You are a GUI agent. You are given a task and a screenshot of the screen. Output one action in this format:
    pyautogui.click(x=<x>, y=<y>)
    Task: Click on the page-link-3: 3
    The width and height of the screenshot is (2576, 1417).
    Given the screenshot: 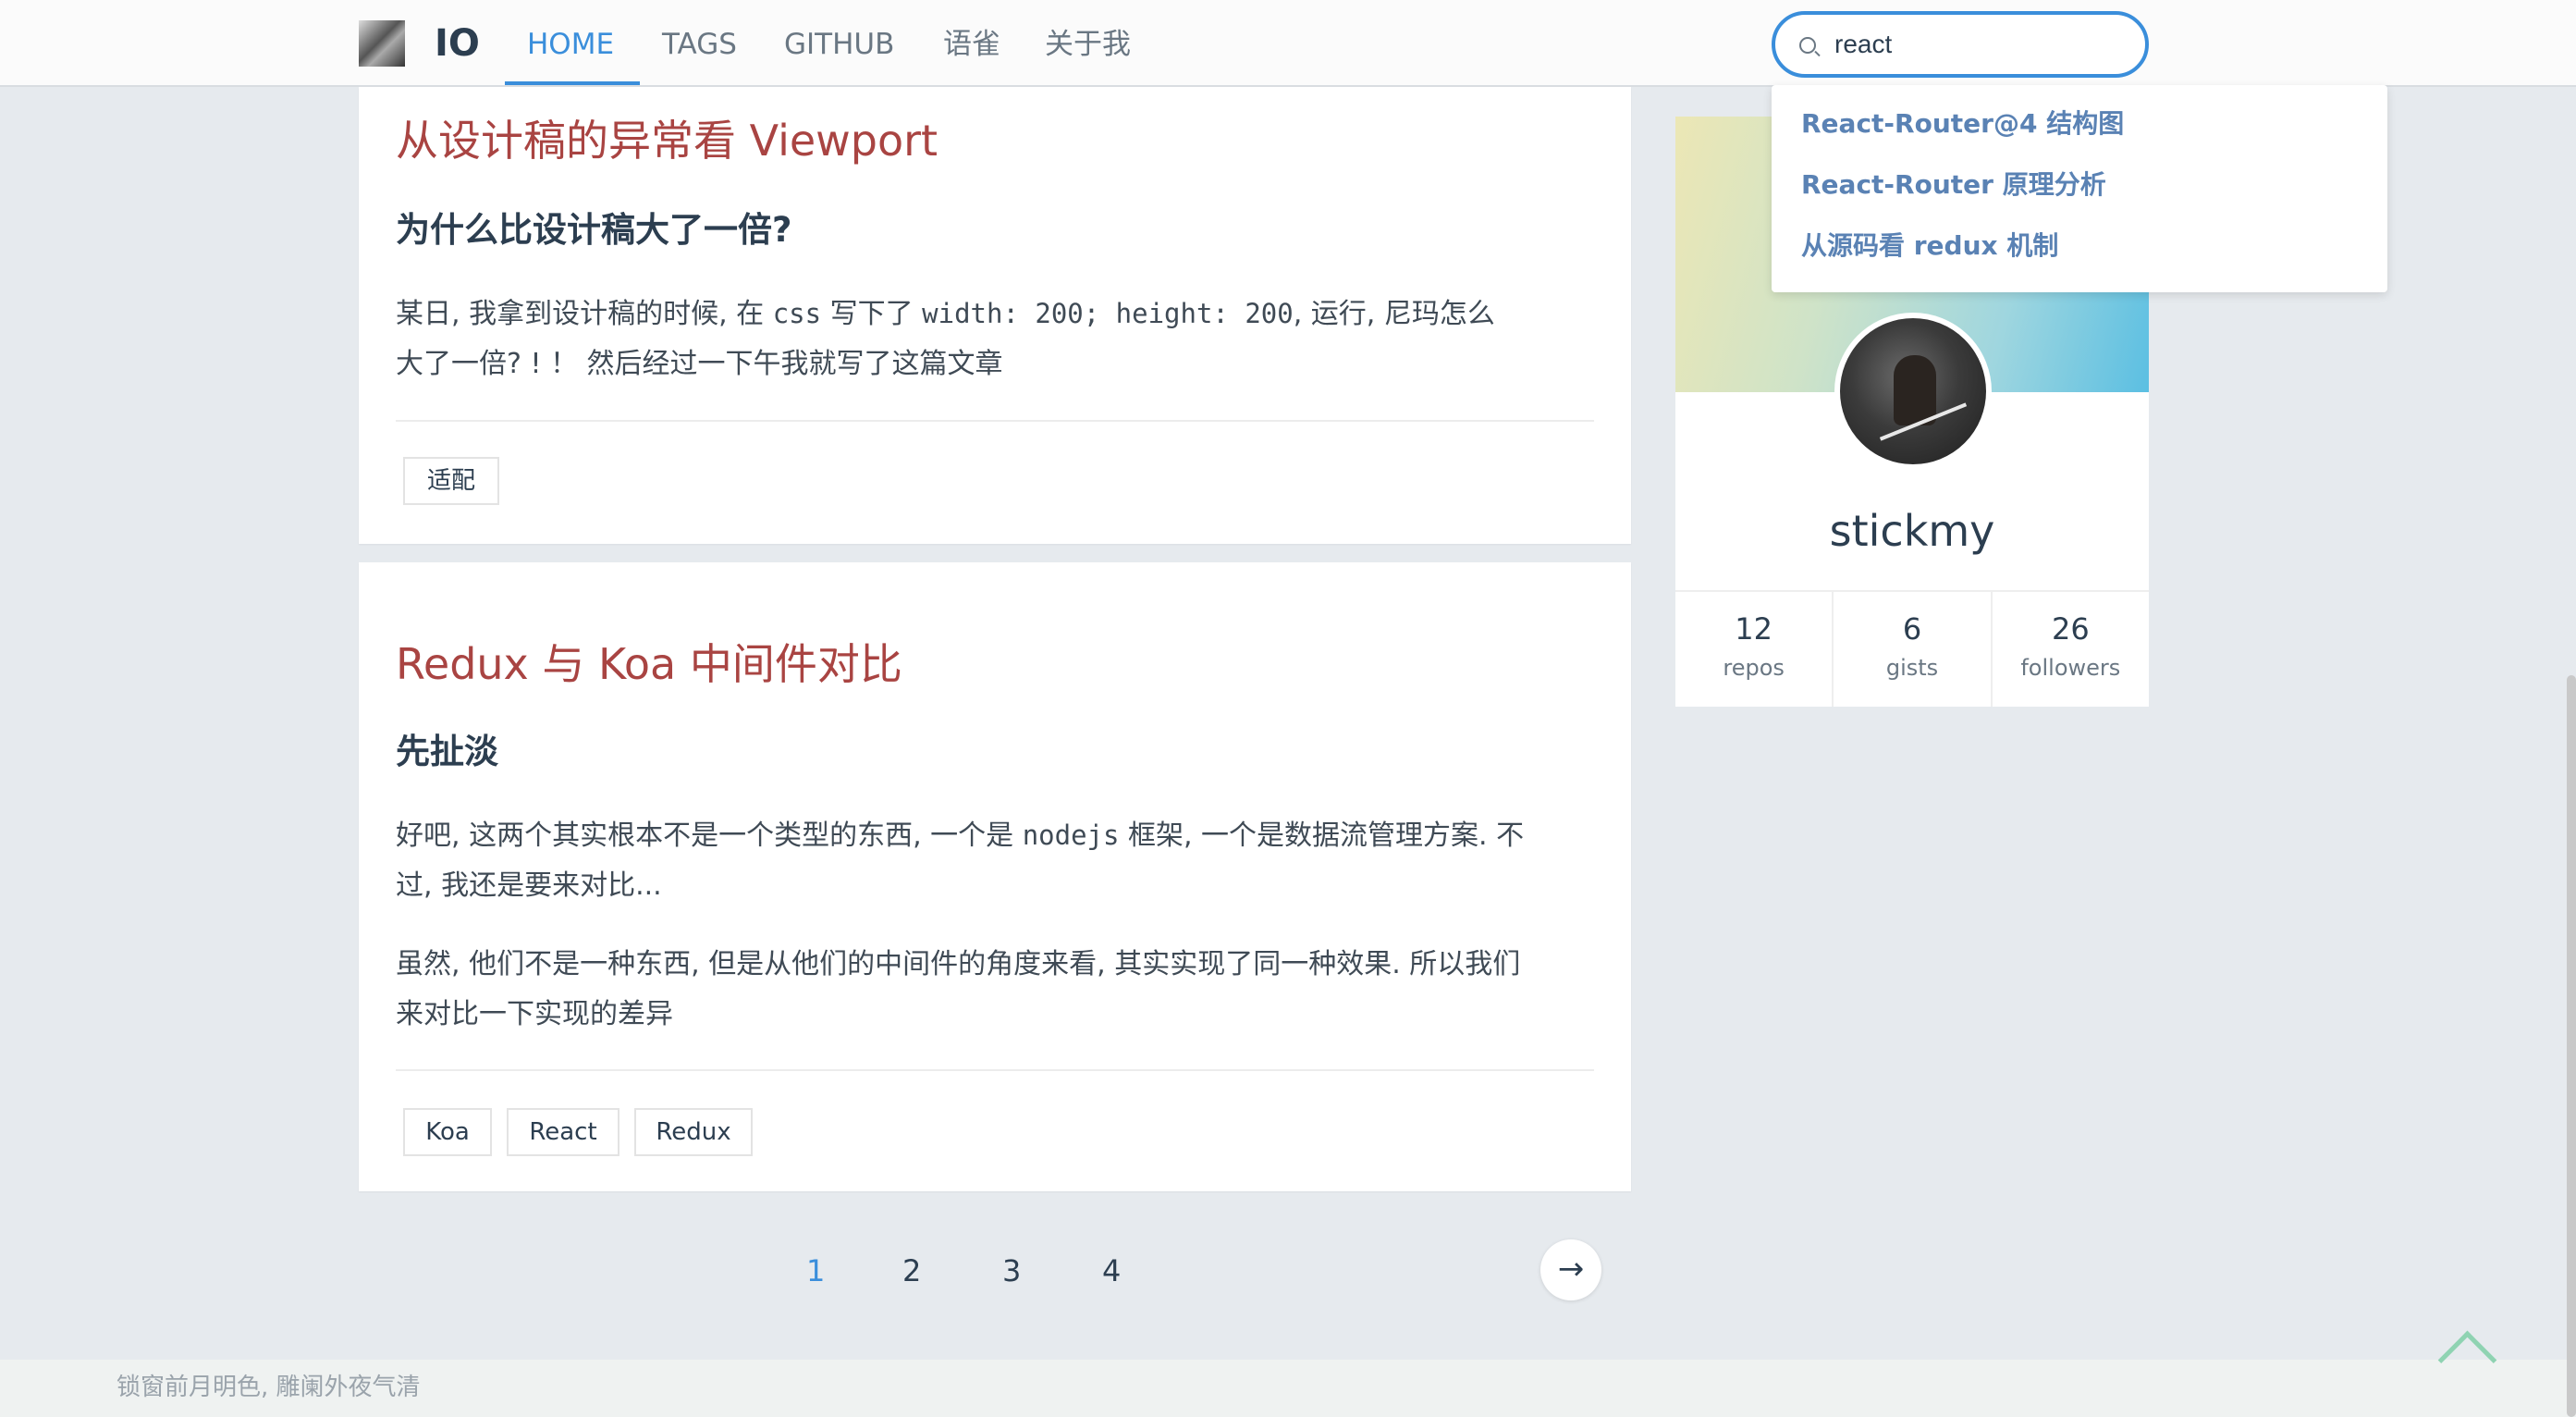 What is the action you would take?
    pyautogui.click(x=1011, y=1271)
    